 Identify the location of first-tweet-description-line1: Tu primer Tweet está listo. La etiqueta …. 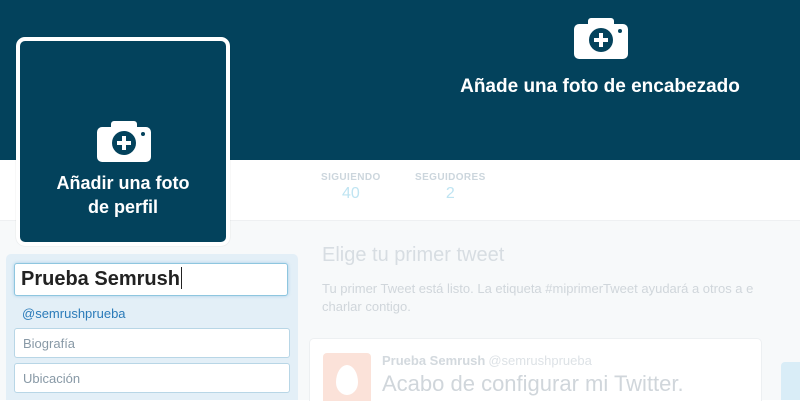
(538, 288).